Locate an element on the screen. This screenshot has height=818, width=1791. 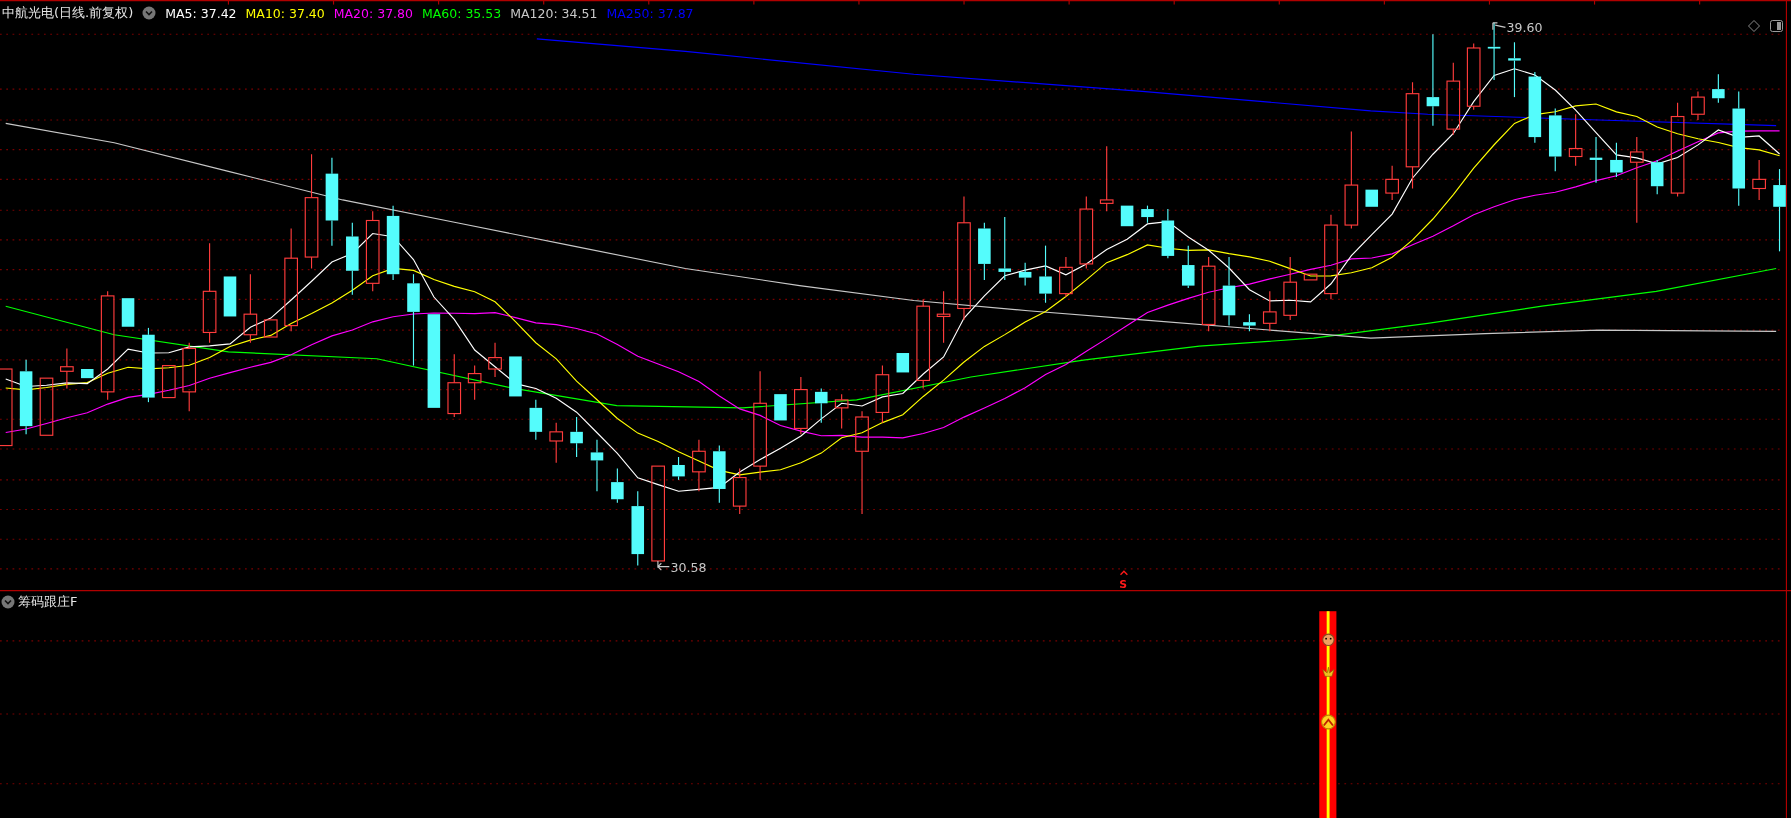
moving-average-value: MA20: 37.80 is located at coordinates (373, 13).